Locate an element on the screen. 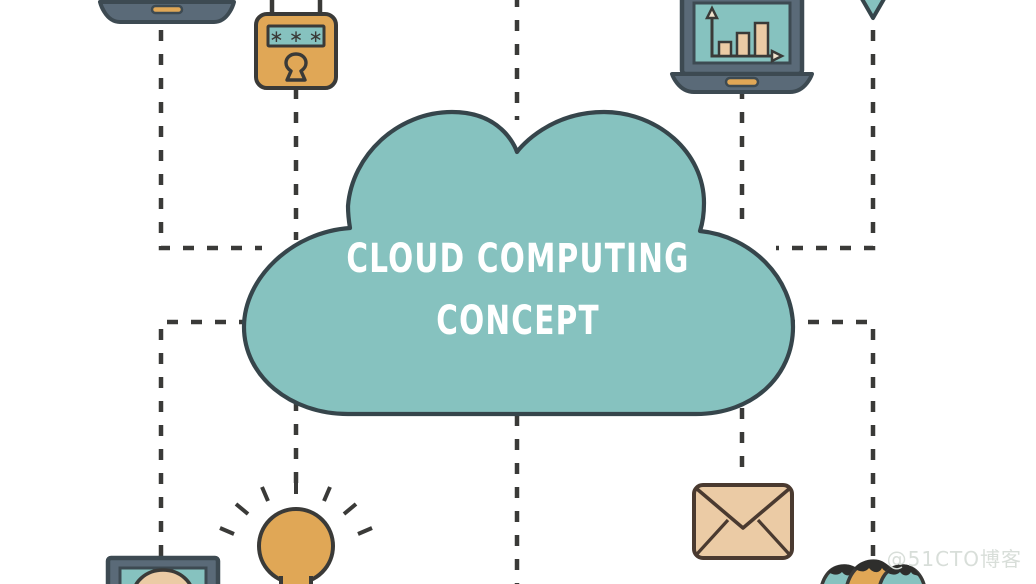  laptop-trackpad is located at coordinates (167, 9).